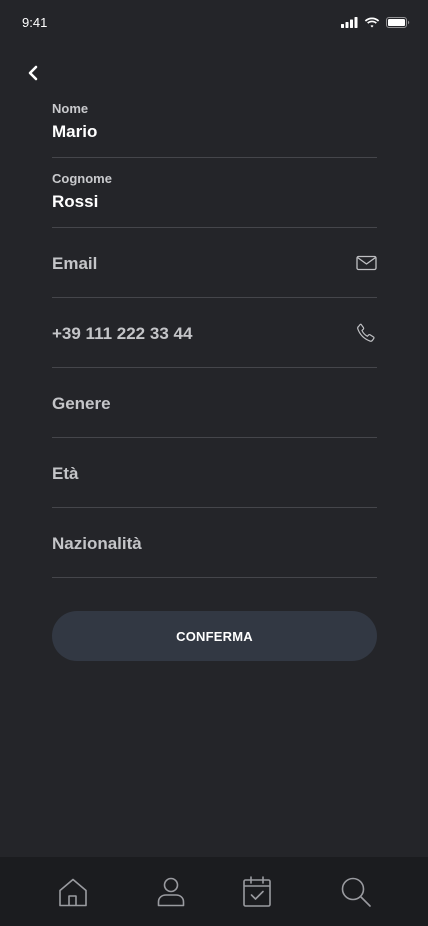 Image resolution: width=428 pixels, height=926 pixels. Describe the element at coordinates (214, 473) in the screenshot. I see `age-field: Età` at that location.